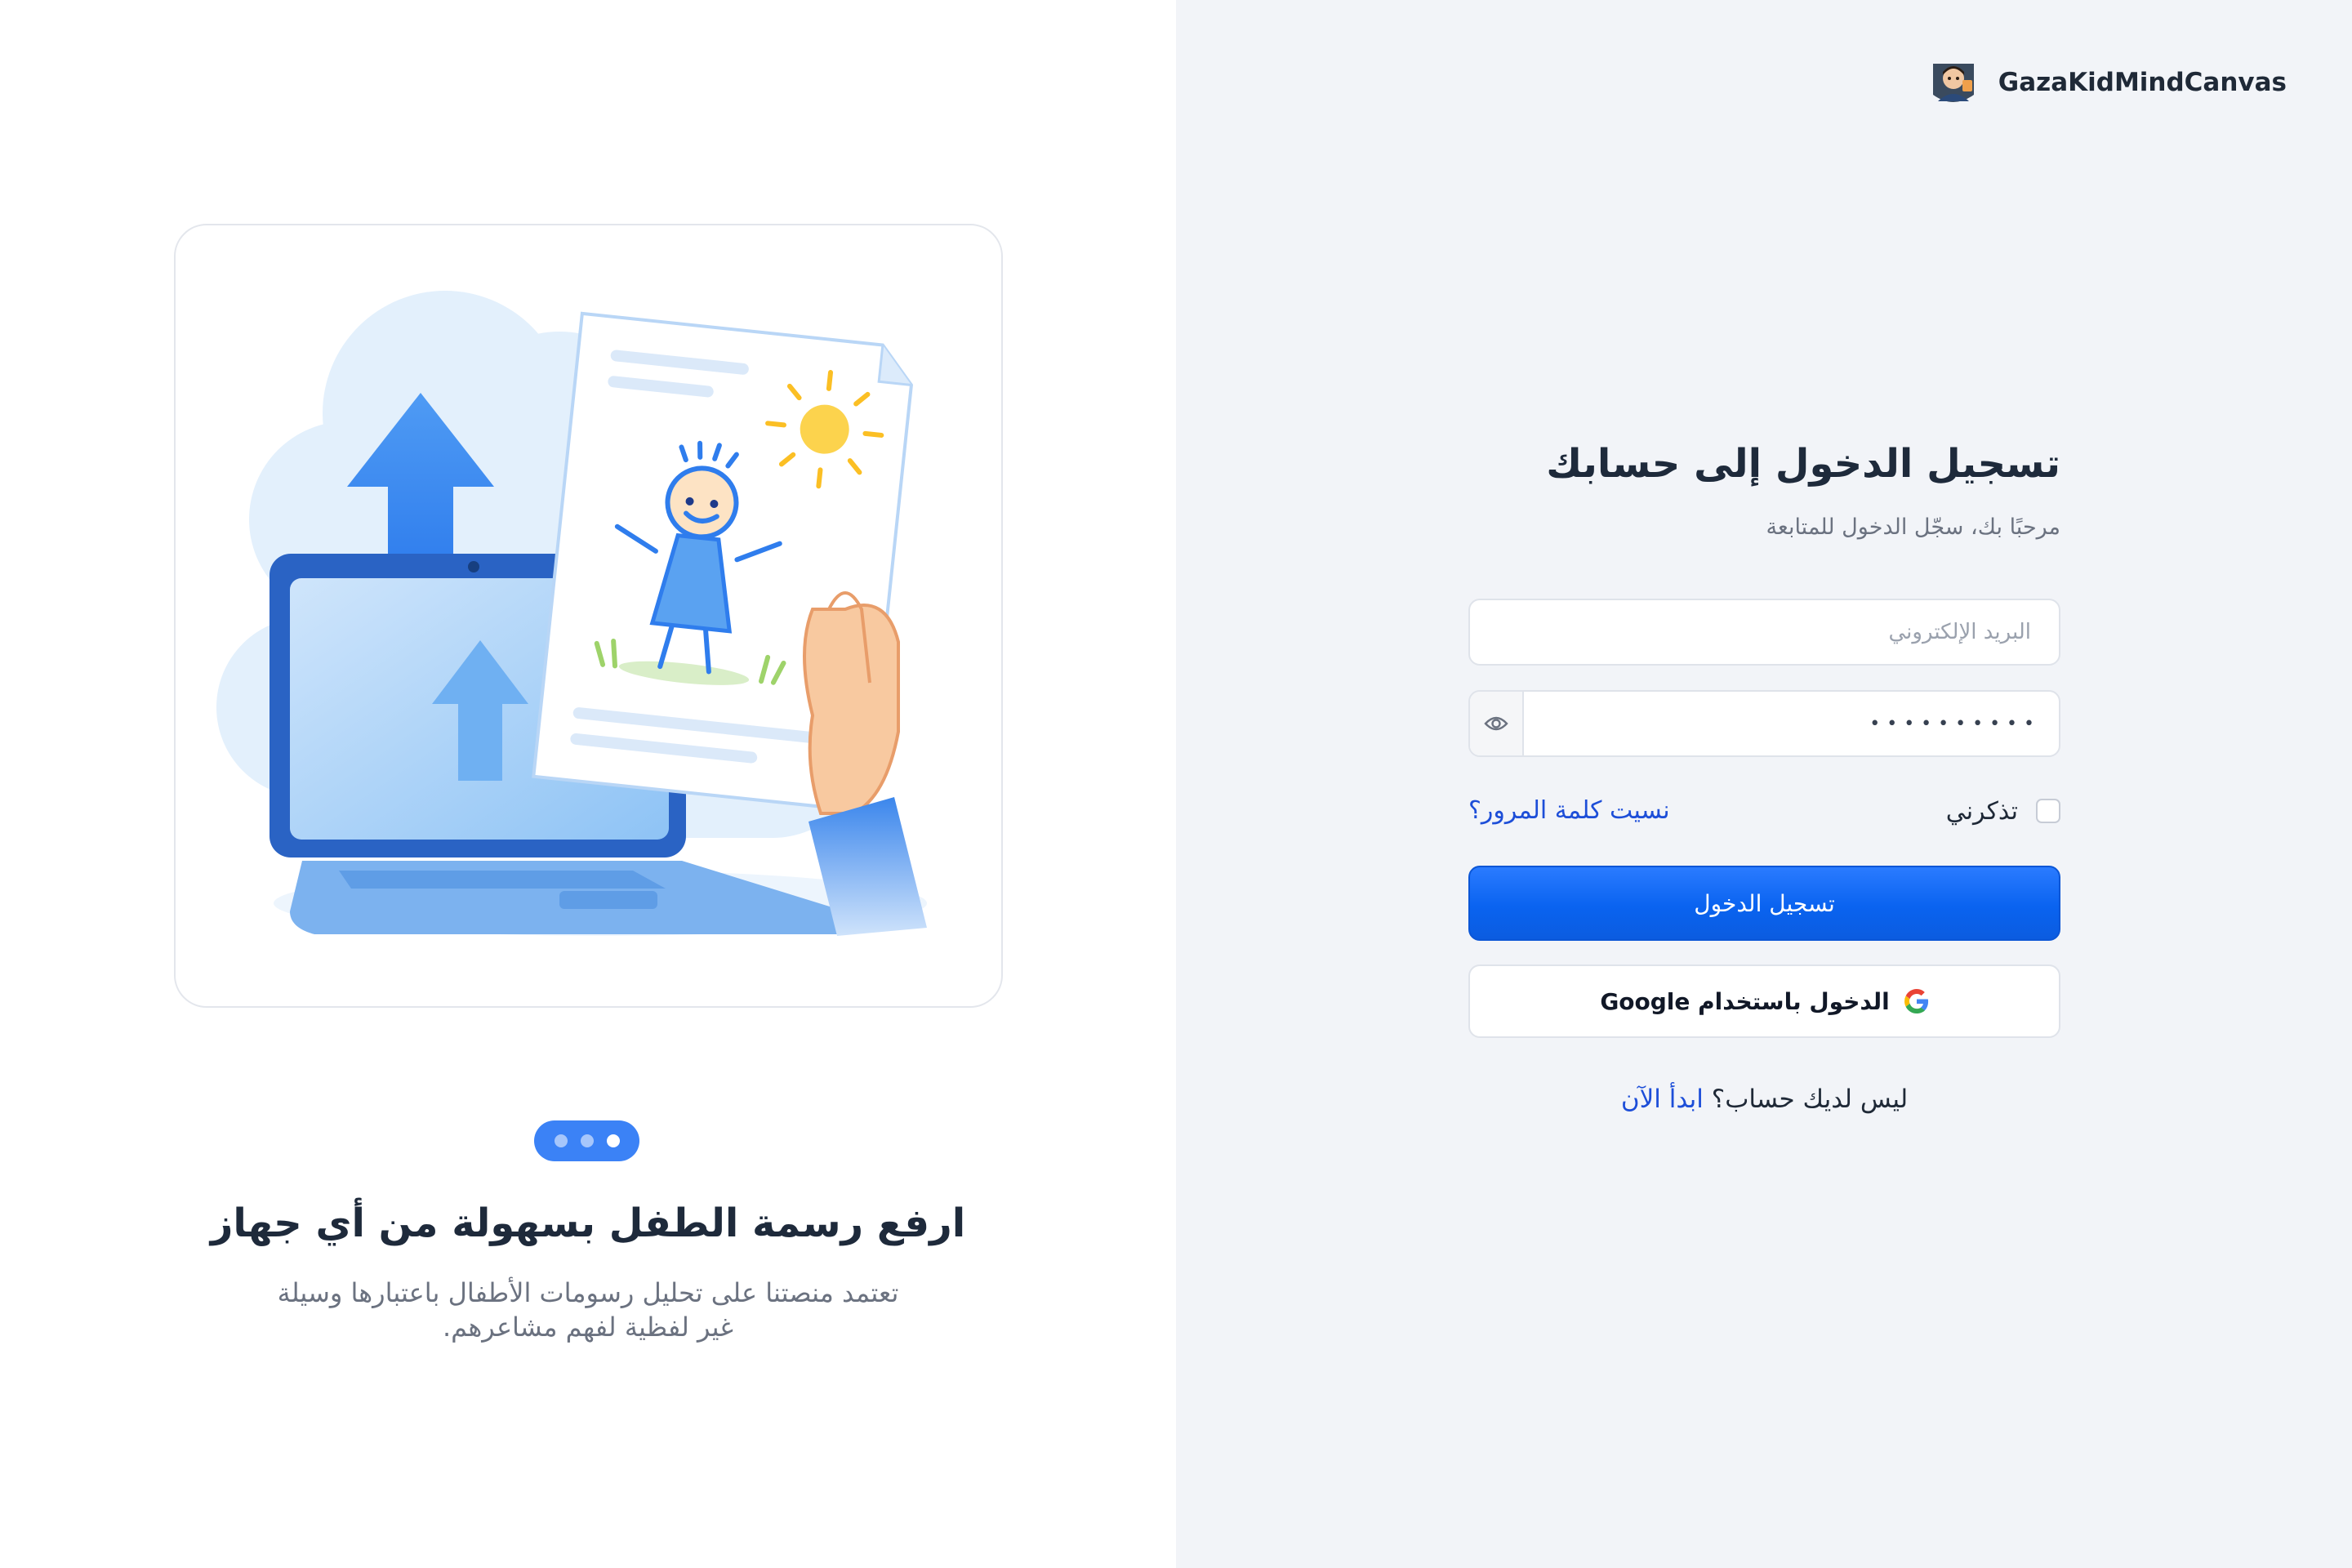  I want to click on remember-me: تذكرني, so click(2003, 811).